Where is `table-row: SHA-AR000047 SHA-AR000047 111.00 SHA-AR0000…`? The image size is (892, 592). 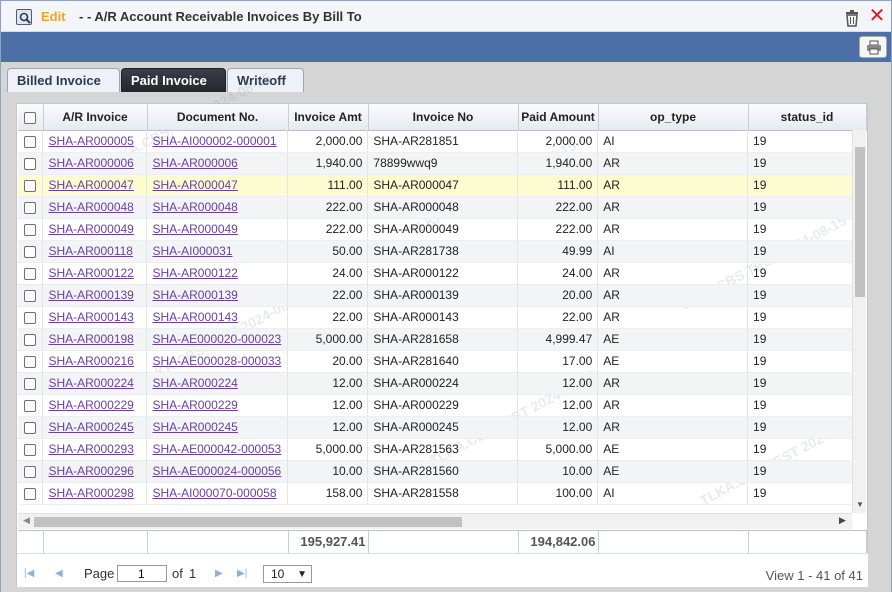
table-row: SHA-AR000047 SHA-AR000047 111.00 SHA-AR0000… is located at coordinates (435, 185).